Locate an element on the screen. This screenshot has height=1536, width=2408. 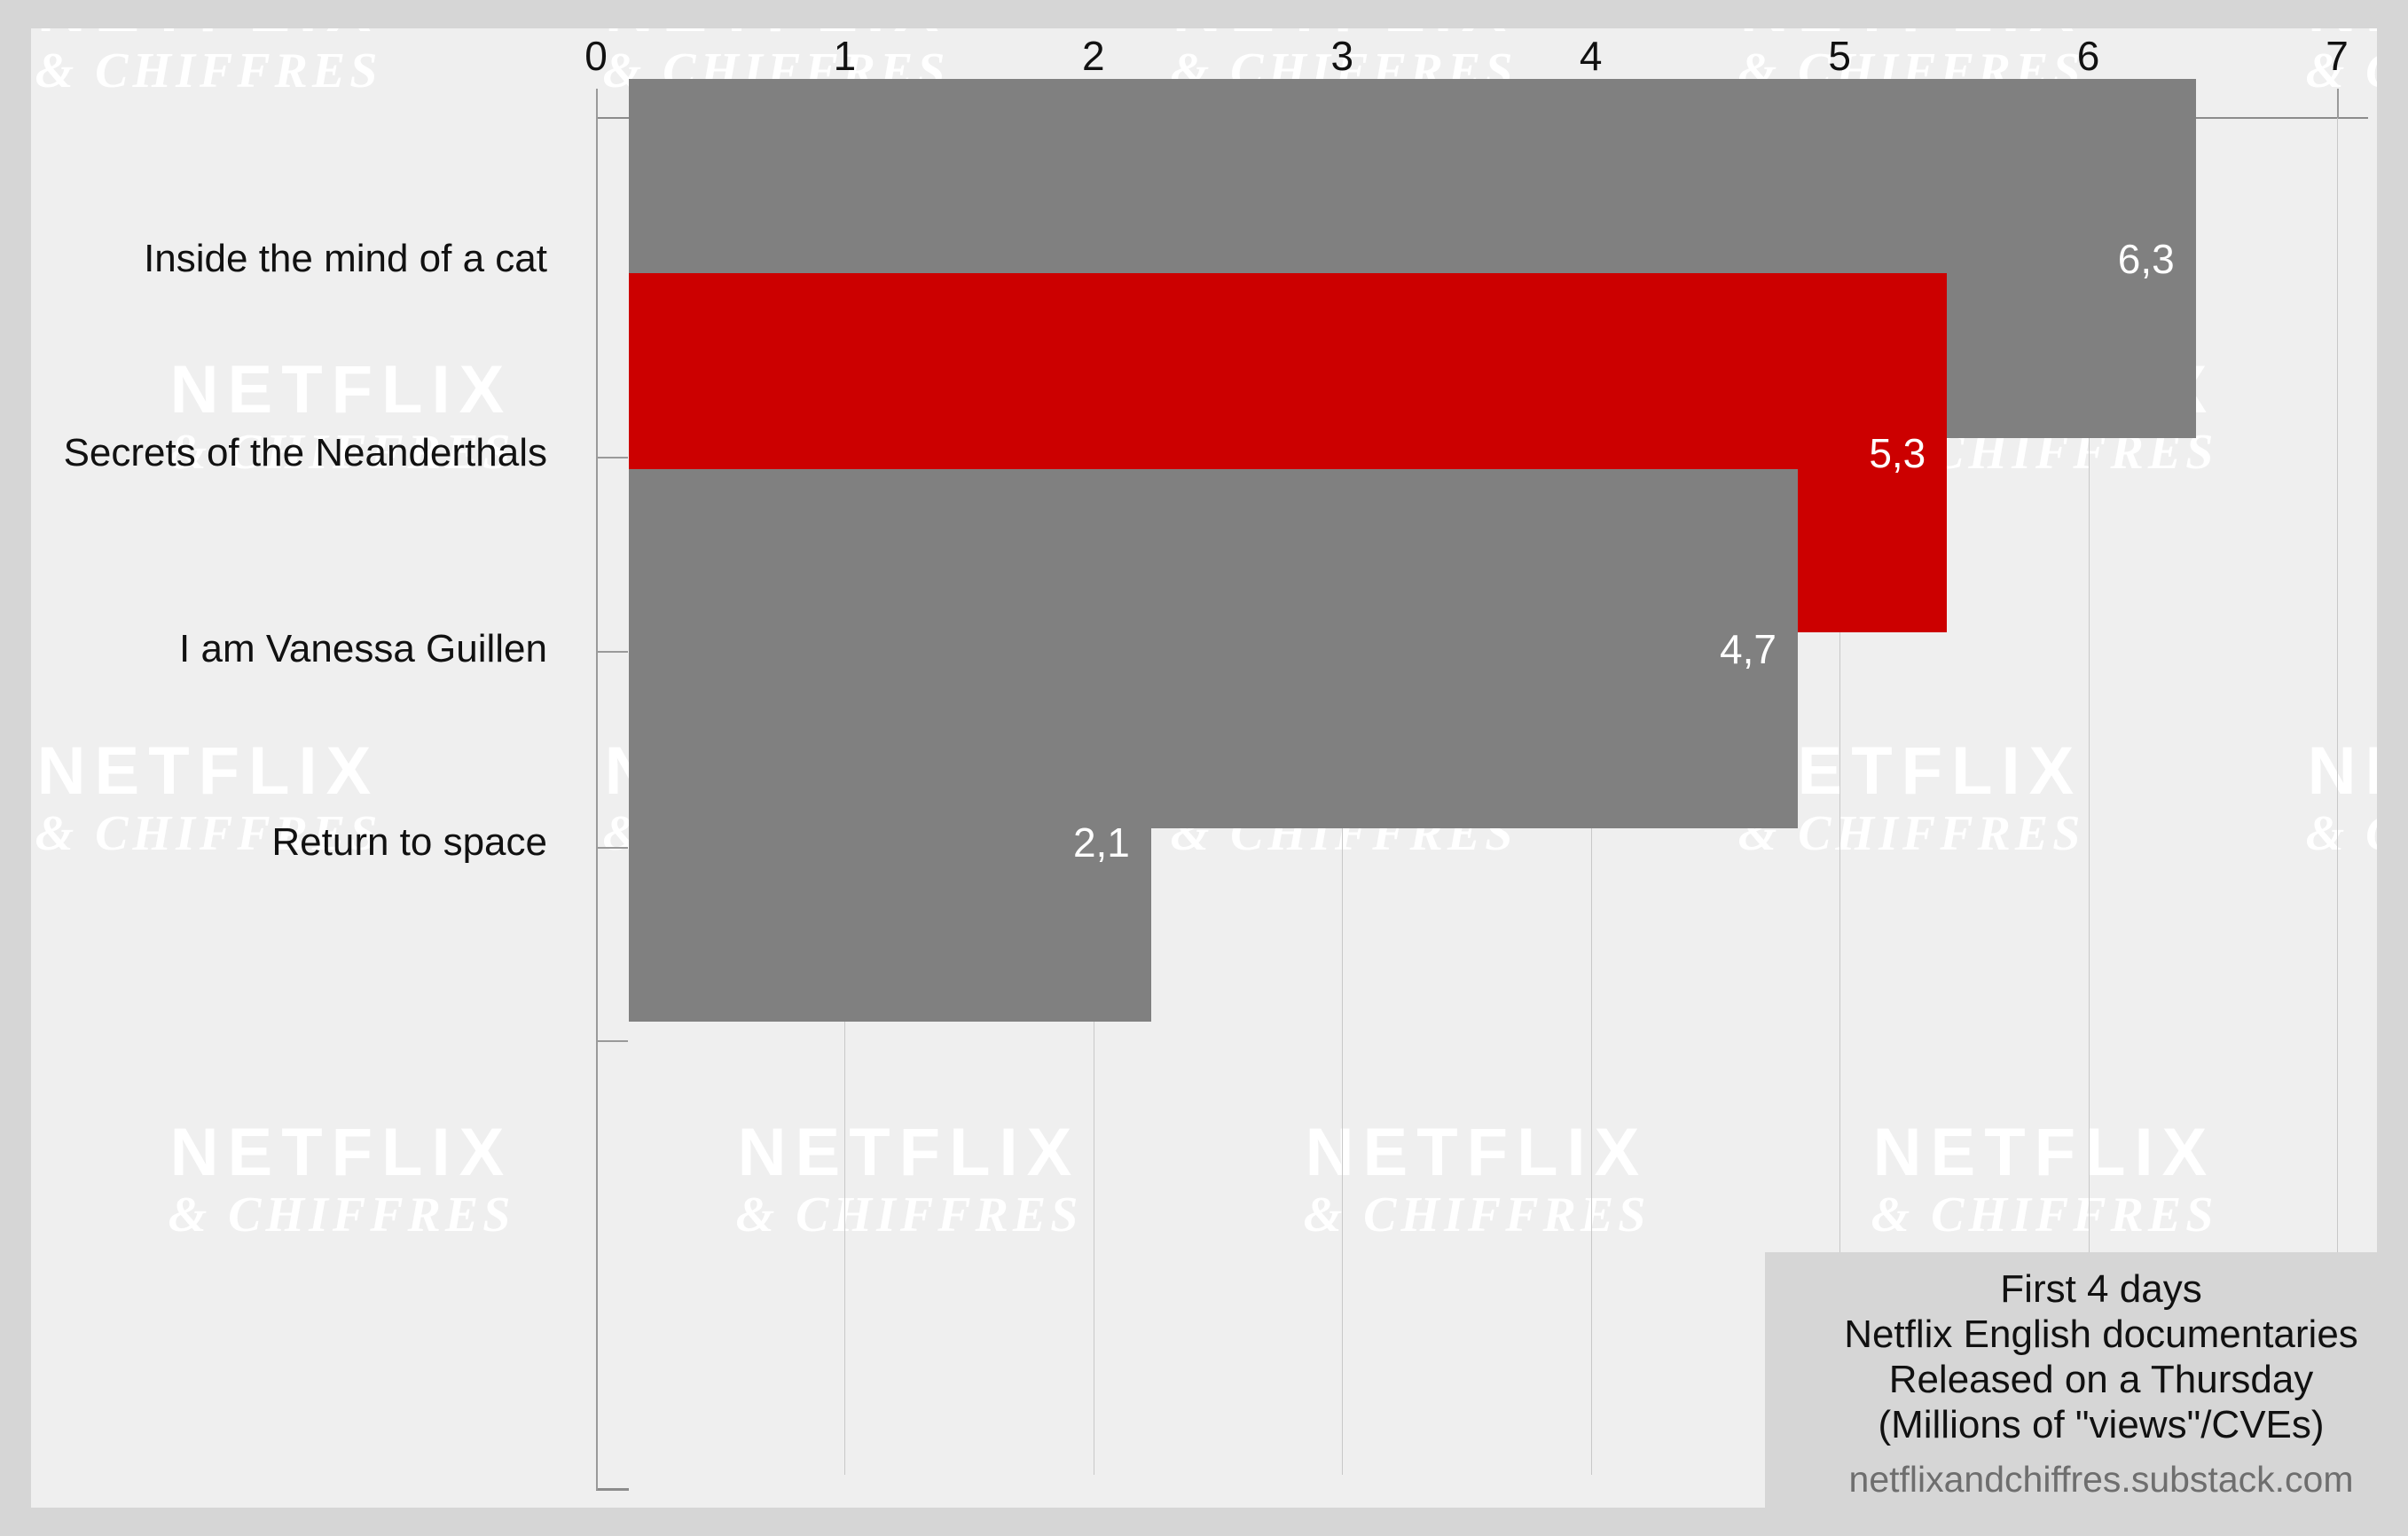
bar-value-label: 4,7 is located at coordinates (1748, 649).